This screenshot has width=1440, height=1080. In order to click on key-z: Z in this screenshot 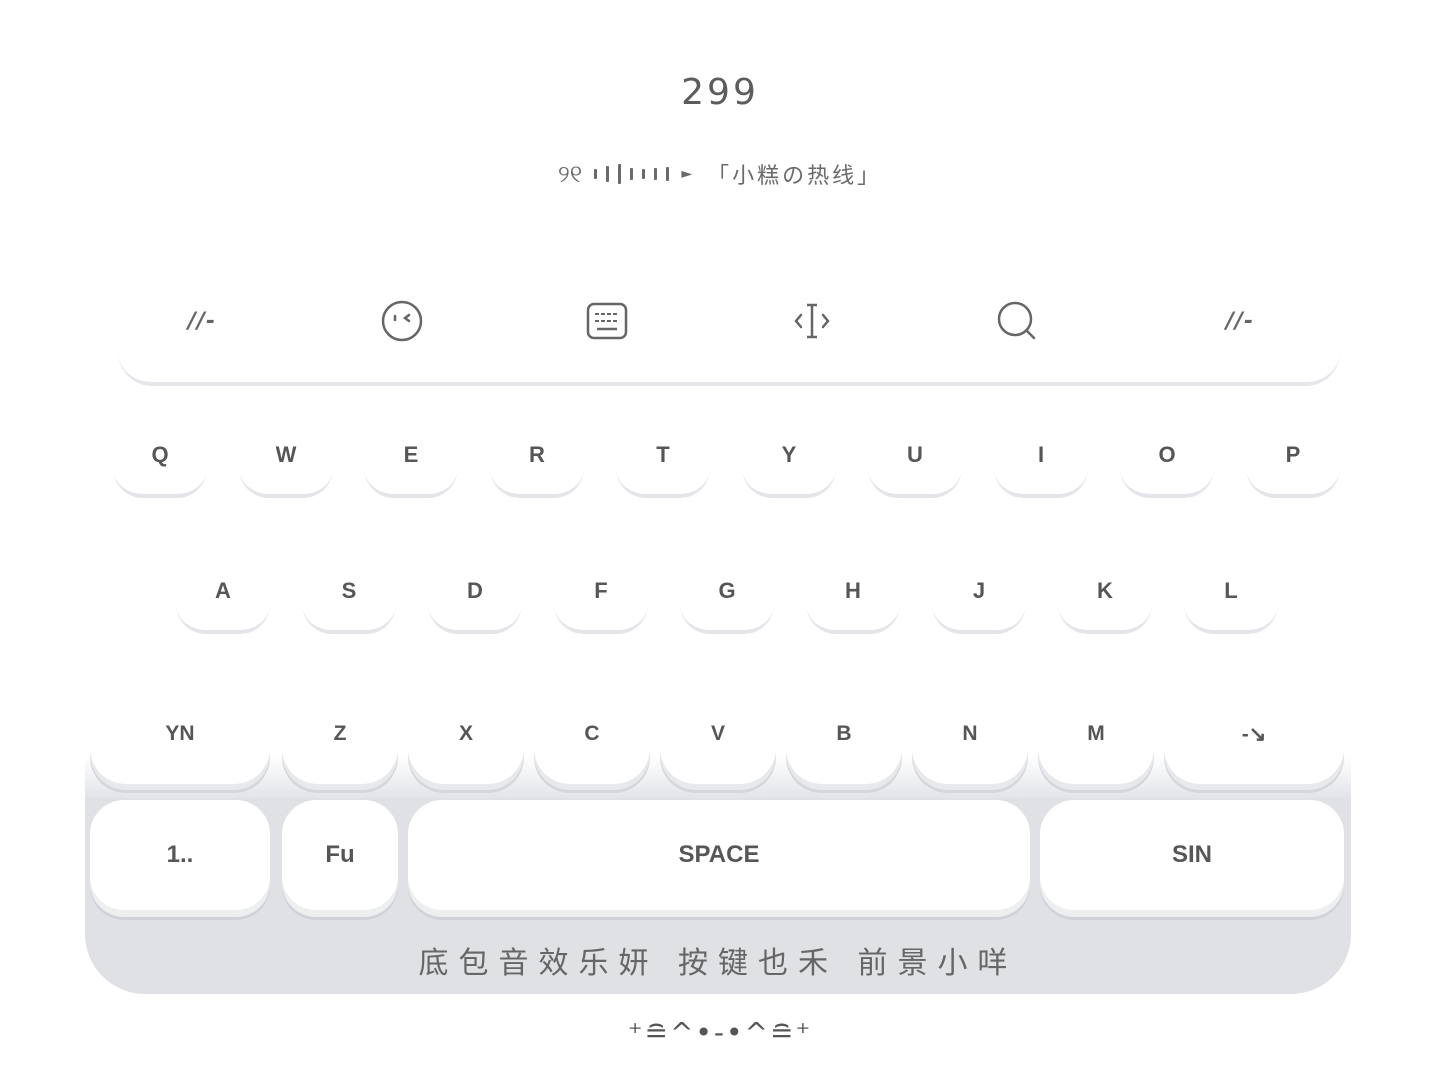, I will do `click(340, 734)`.